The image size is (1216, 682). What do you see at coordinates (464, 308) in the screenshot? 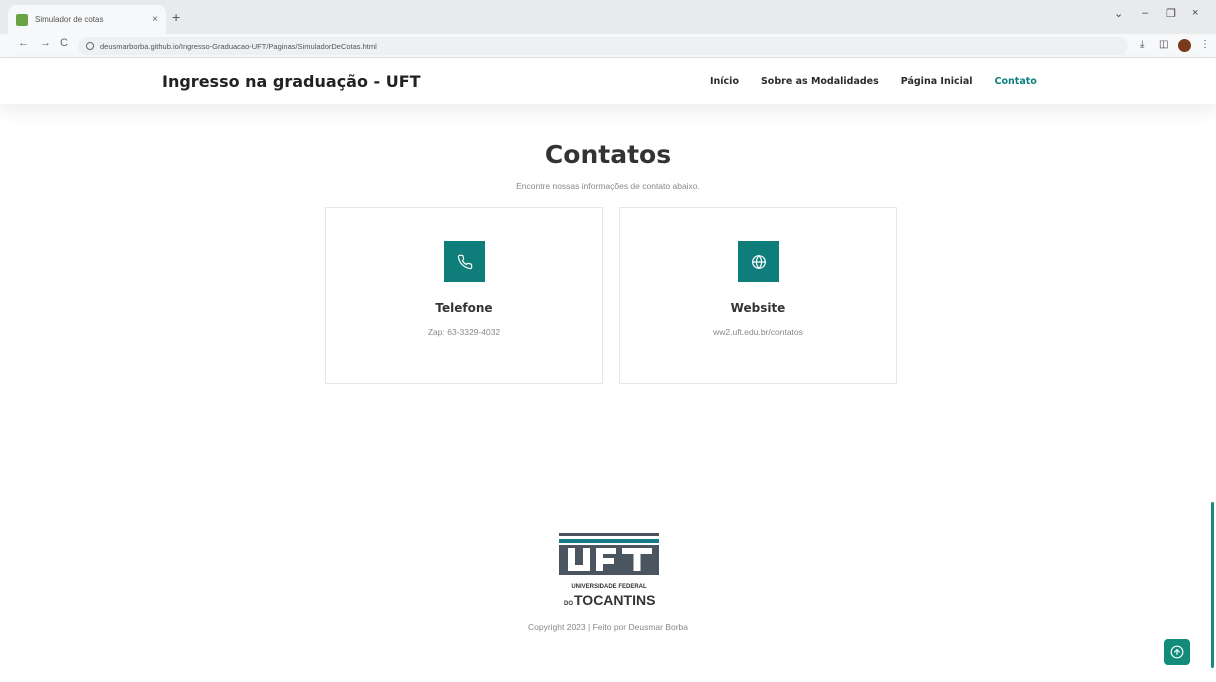
I see `card-title: Telefone` at bounding box center [464, 308].